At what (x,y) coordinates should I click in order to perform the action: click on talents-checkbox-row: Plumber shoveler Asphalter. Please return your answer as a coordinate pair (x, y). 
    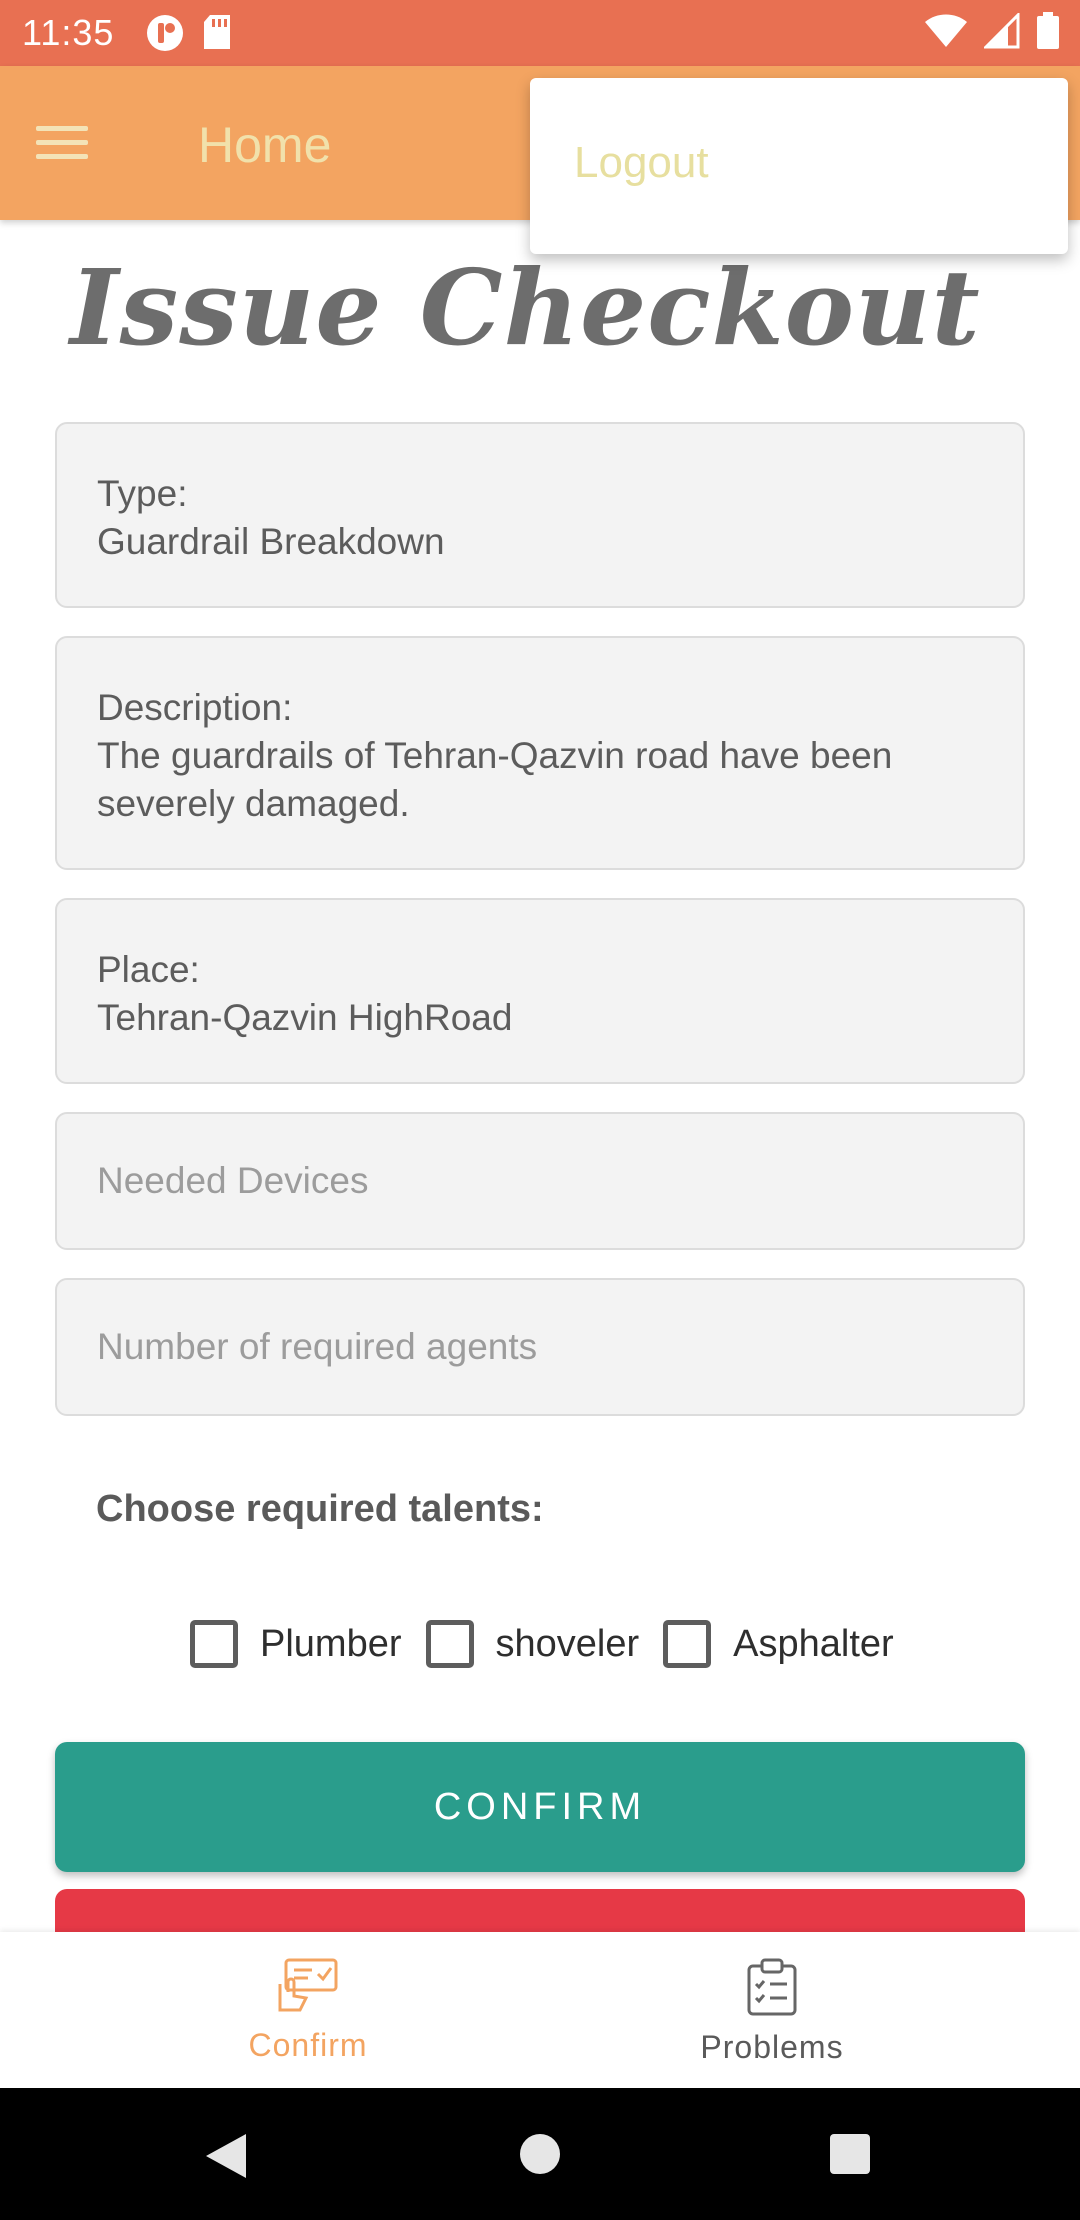
    Looking at the image, I should click on (554, 1644).